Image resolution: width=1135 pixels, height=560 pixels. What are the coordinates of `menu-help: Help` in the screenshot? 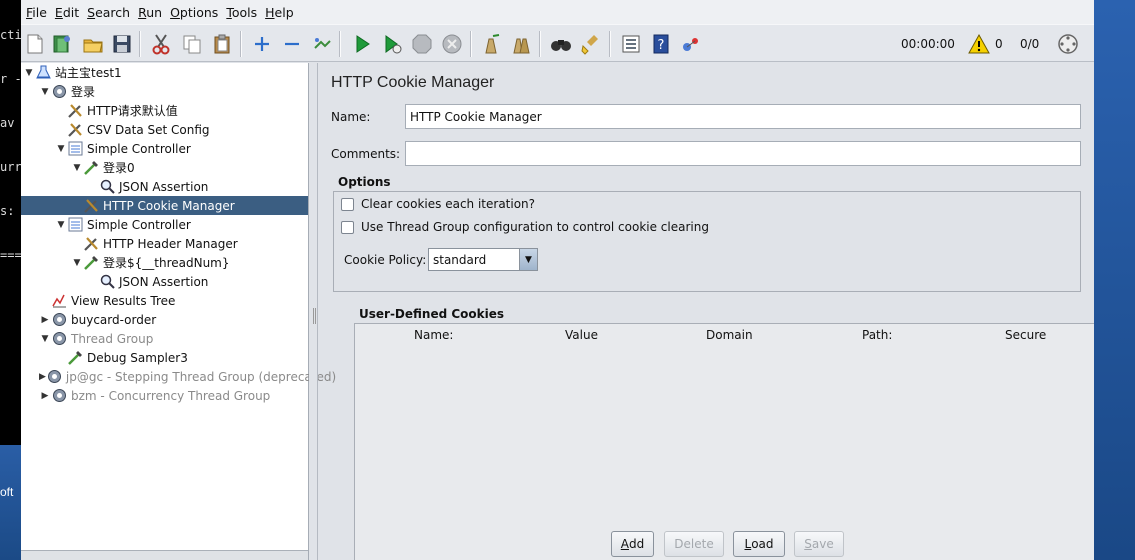 It's located at (279, 12).